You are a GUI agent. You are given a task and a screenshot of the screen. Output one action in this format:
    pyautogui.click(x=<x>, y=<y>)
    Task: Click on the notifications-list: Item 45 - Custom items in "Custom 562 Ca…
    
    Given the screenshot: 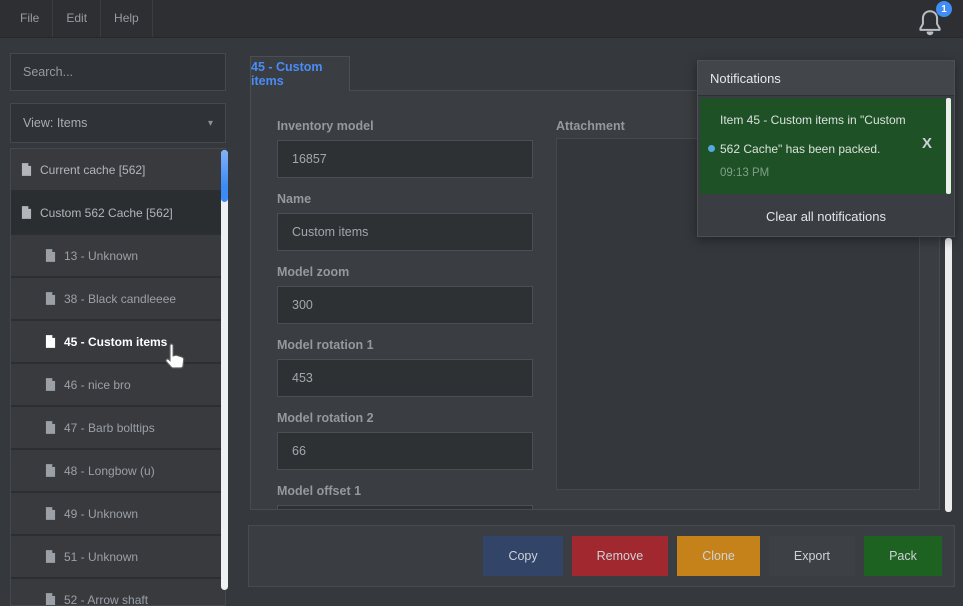 What is the action you would take?
    pyautogui.click(x=826, y=146)
    